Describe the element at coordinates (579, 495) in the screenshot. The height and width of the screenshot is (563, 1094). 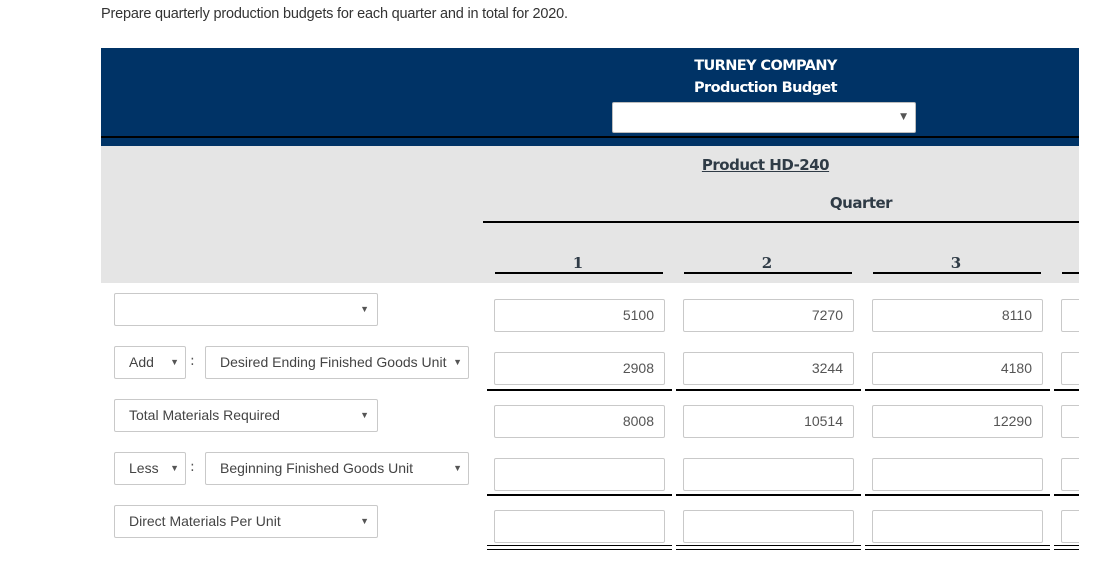
I see `row-4-q1-underline` at that location.